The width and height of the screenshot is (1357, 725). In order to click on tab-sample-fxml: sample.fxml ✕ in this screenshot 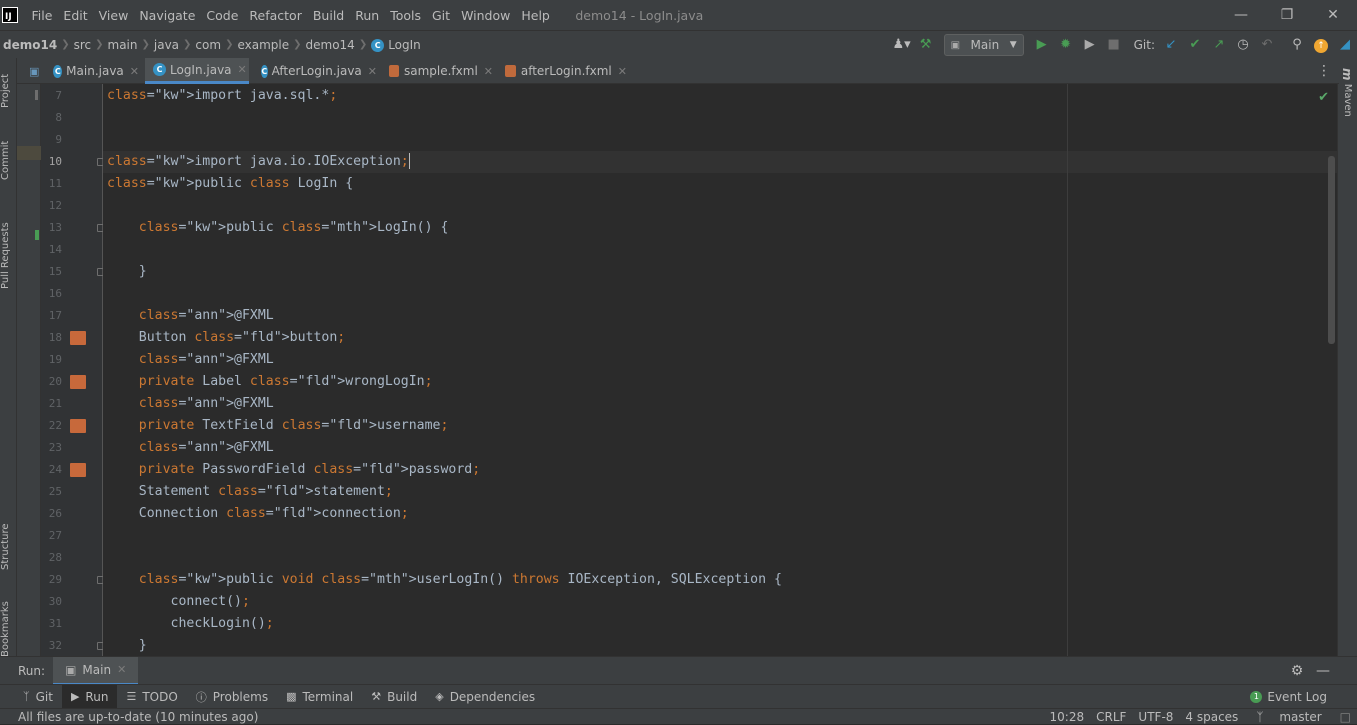, I will do `click(437, 71)`.